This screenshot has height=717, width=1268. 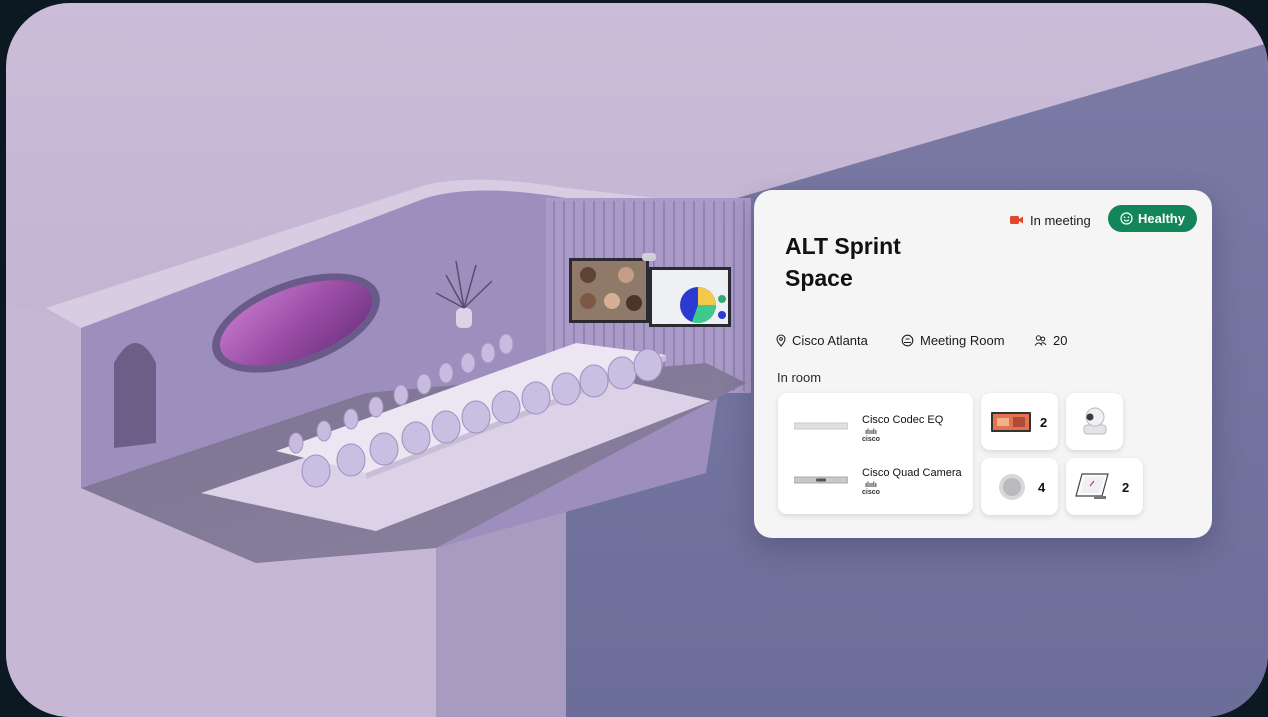 What do you see at coordinates (903, 420) in the screenshot?
I see `device-name: Cisco Codec EQ` at bounding box center [903, 420].